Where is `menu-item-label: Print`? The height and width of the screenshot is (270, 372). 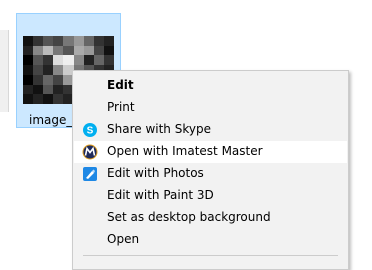 menu-item-label: Print is located at coordinates (121, 107).